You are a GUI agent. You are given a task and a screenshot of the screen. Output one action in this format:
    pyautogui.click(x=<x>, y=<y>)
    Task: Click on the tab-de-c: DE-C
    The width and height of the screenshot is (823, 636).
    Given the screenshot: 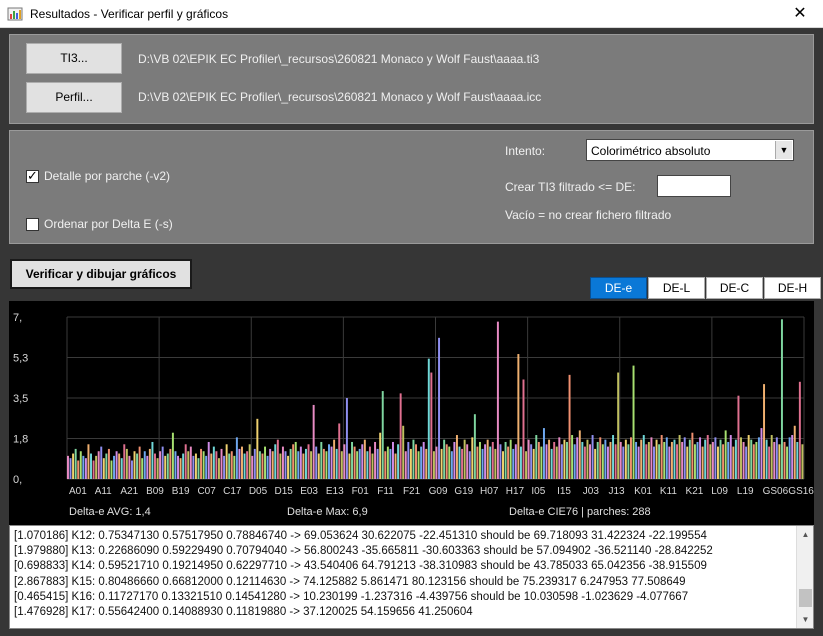 What is the action you would take?
    pyautogui.click(x=734, y=288)
    